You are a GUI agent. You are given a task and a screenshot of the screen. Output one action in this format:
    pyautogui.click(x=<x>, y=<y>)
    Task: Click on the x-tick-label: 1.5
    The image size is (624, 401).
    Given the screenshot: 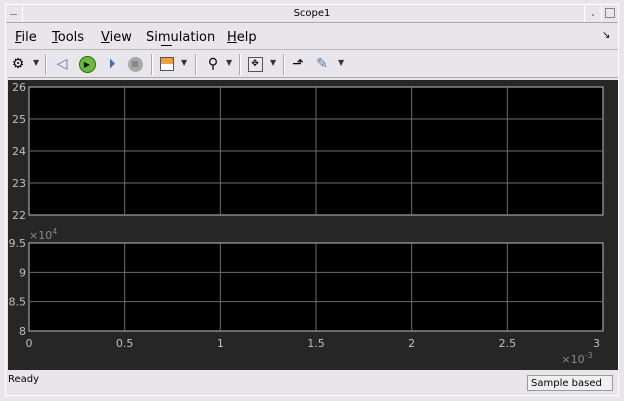 What is the action you would take?
    pyautogui.click(x=316, y=343)
    